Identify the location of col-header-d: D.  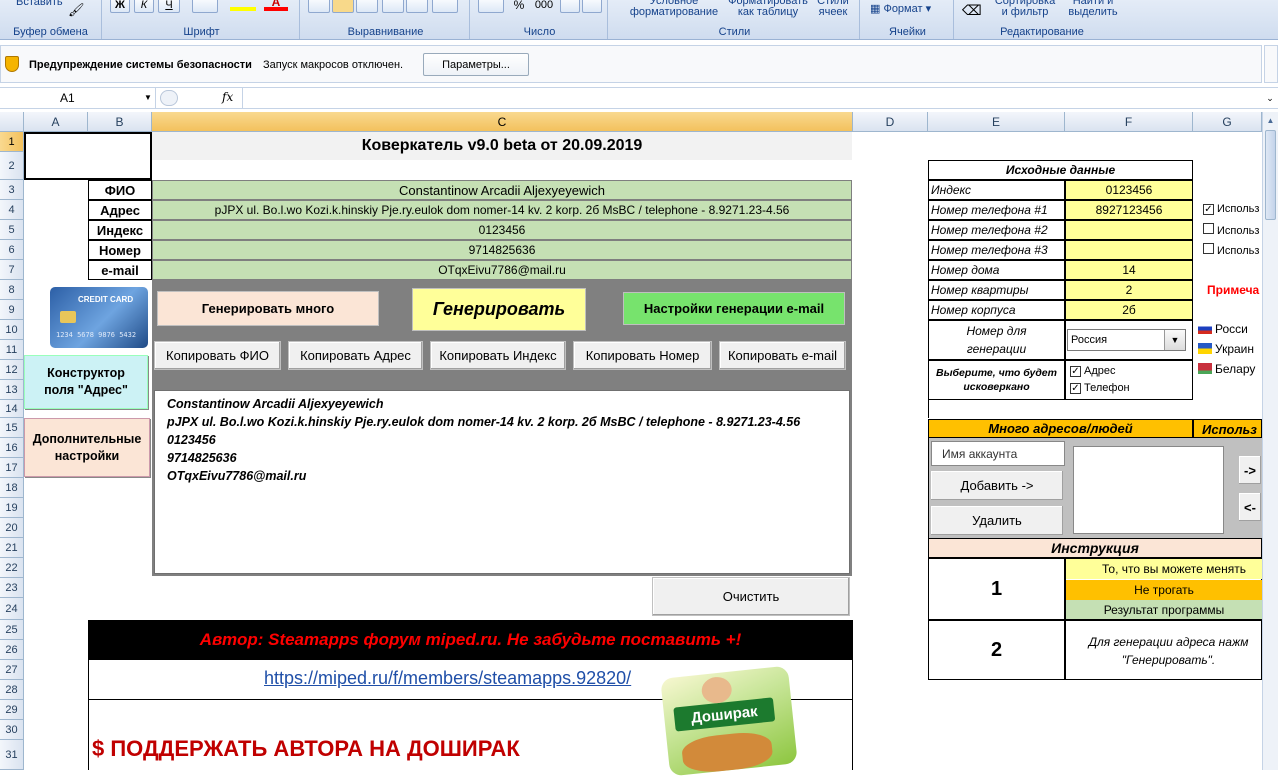
(890, 122).